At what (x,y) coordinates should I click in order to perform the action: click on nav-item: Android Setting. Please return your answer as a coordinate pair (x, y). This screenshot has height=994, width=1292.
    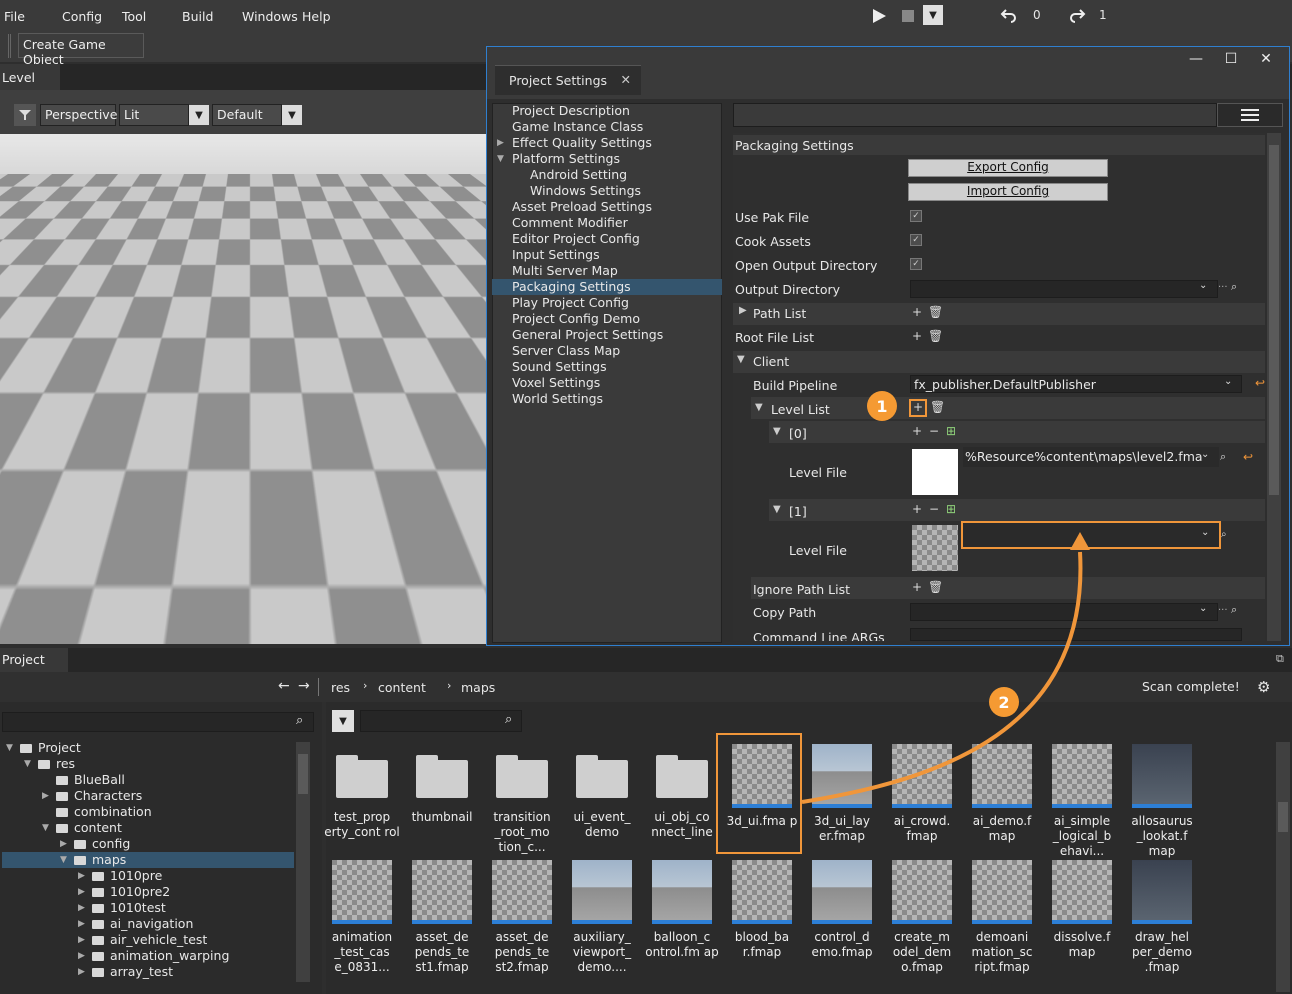
    Looking at the image, I should click on (607, 175).